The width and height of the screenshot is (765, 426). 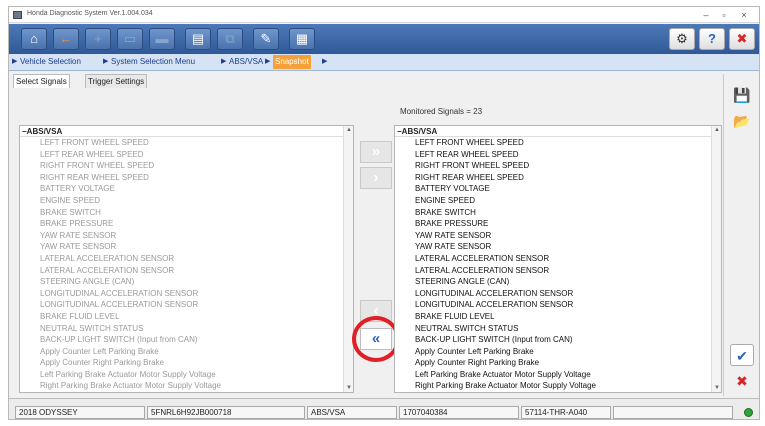 What do you see at coordinates (41, 81) in the screenshot?
I see `tab-select-signals: Select Signals` at bounding box center [41, 81].